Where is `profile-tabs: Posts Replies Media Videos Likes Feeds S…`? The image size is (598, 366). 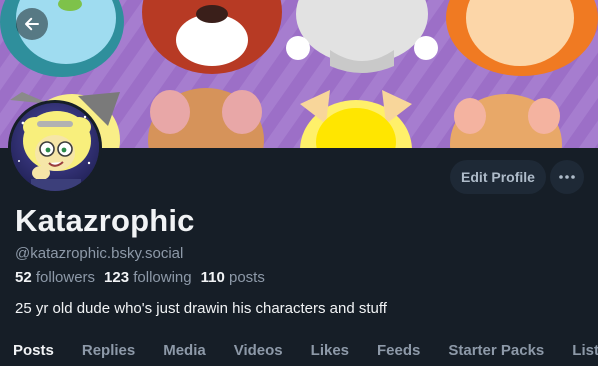 profile-tabs: Posts Replies Media Videos Likes Feeds S… is located at coordinates (299, 350).